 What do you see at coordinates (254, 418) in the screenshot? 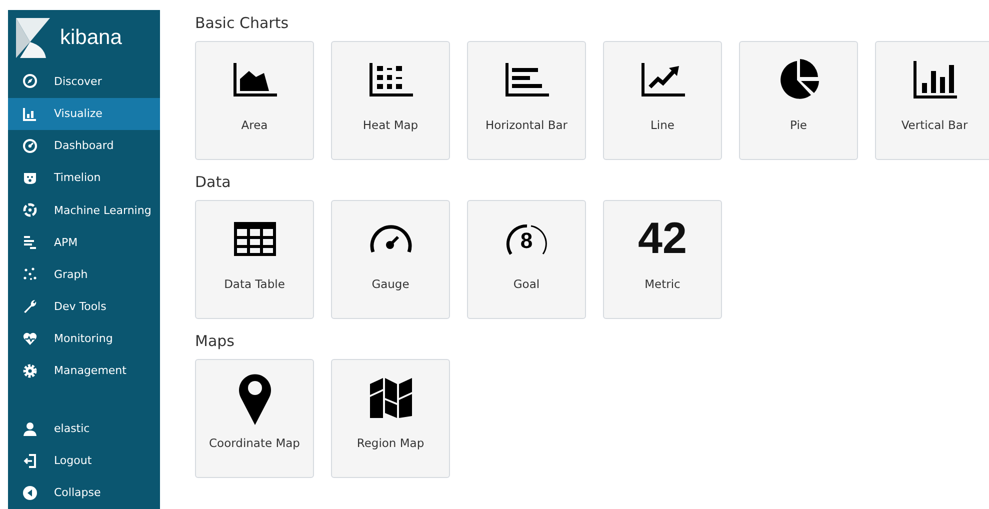
I see `visualization-card: Coordinate Map` at bounding box center [254, 418].